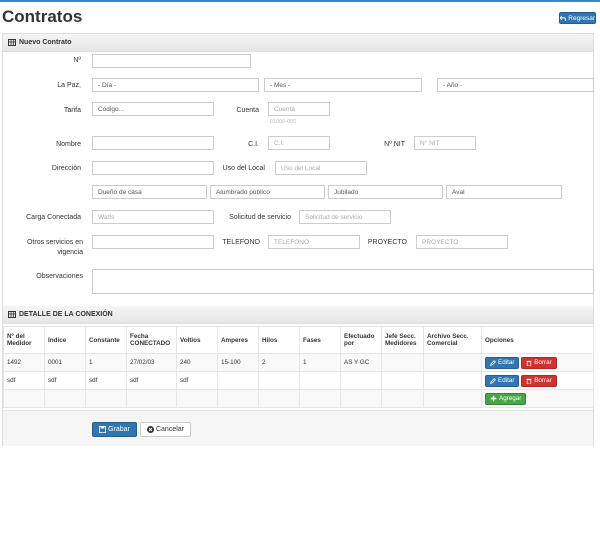  Describe the element at coordinates (320, 362) in the screenshot. I see `cell: 1` at that location.